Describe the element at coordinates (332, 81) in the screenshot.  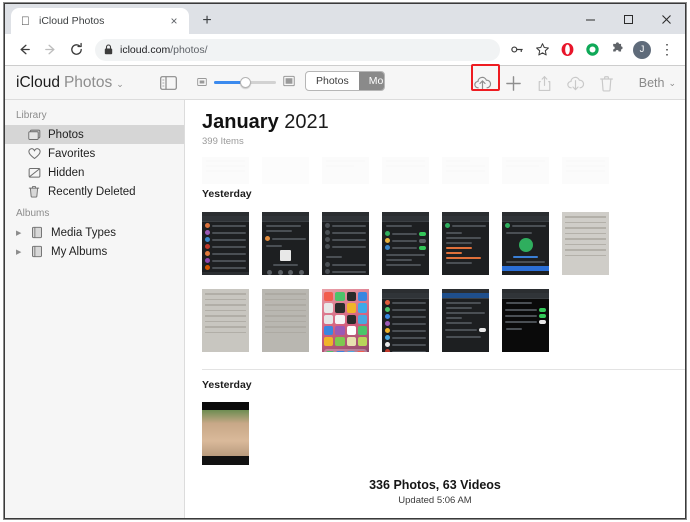
I see `tab-photos: Photos` at that location.